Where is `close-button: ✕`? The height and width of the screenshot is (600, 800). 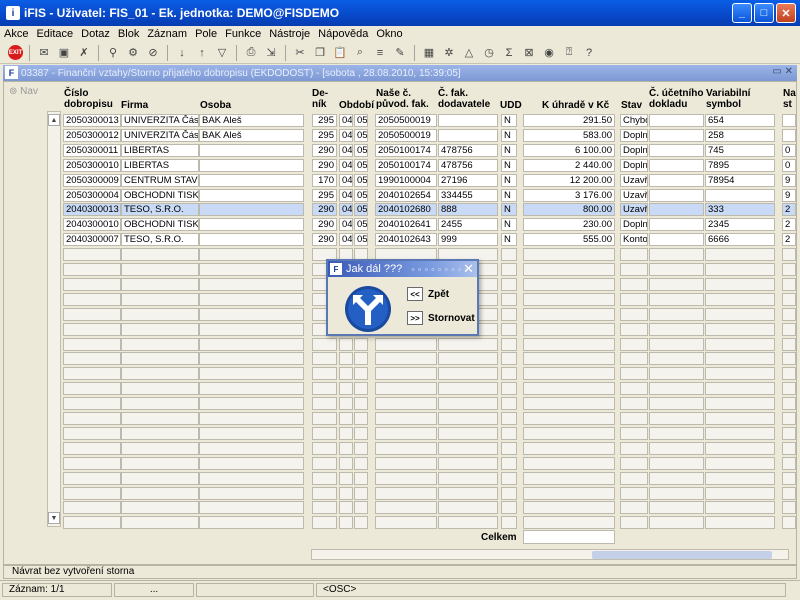 close-button: ✕ is located at coordinates (786, 13).